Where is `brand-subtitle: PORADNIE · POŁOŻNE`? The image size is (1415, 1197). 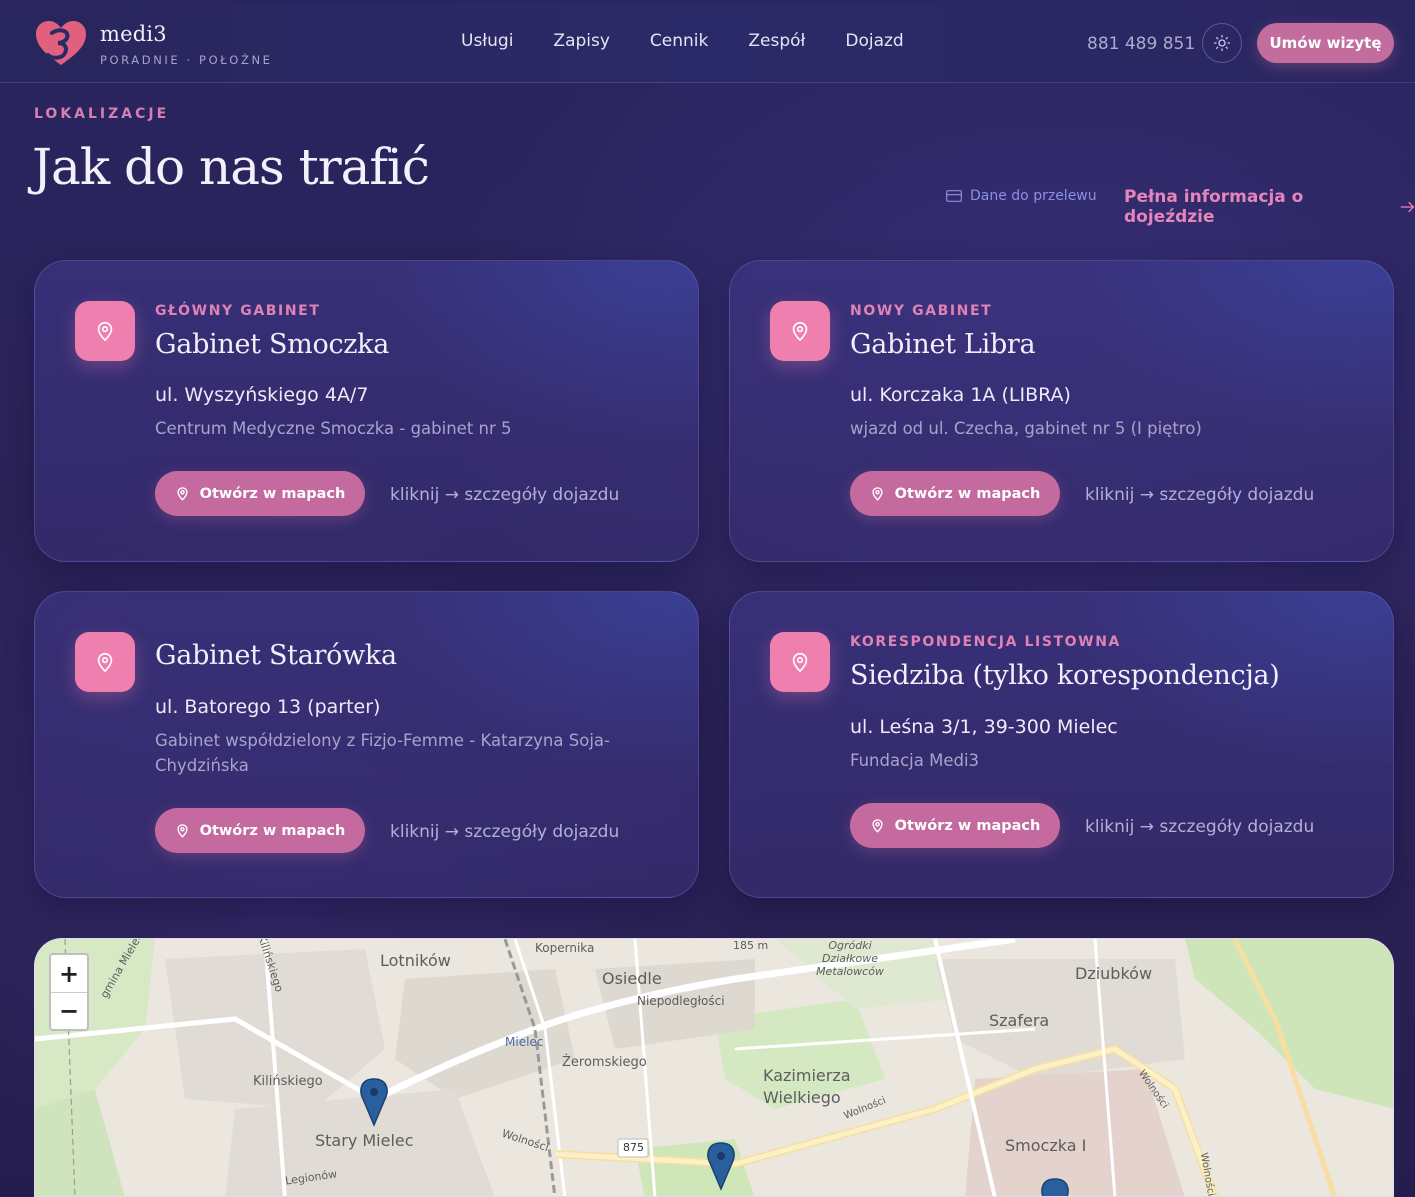 brand-subtitle: PORADNIE · POŁOŻNE is located at coordinates (186, 60).